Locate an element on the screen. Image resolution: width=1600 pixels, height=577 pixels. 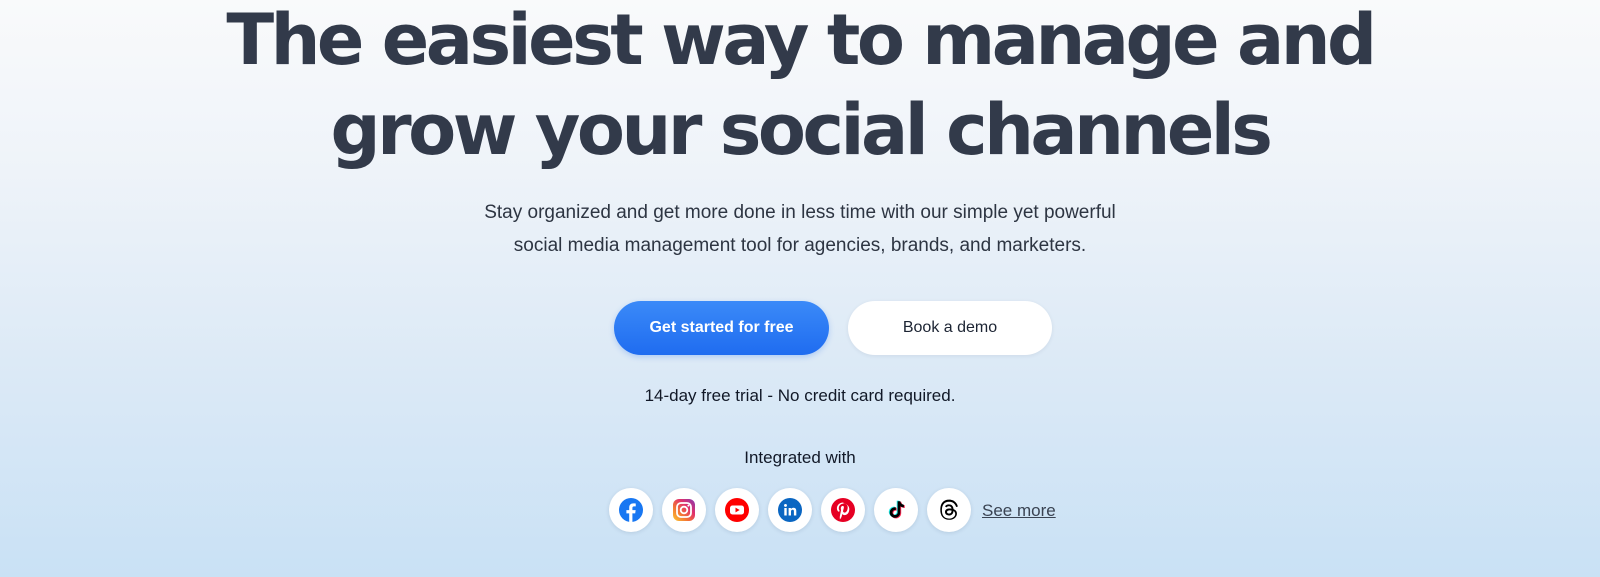
instagram-link is located at coordinates (684, 510).